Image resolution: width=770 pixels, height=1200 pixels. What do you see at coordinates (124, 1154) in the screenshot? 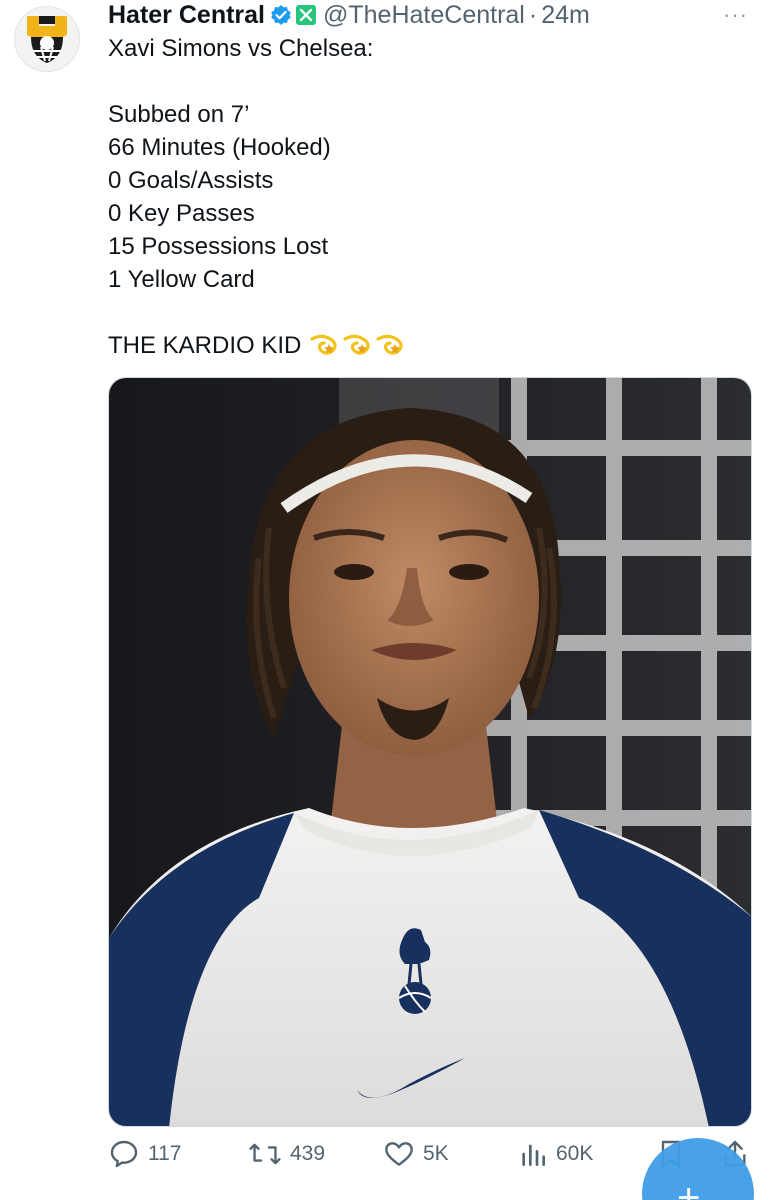
I see `reply-icon` at bounding box center [124, 1154].